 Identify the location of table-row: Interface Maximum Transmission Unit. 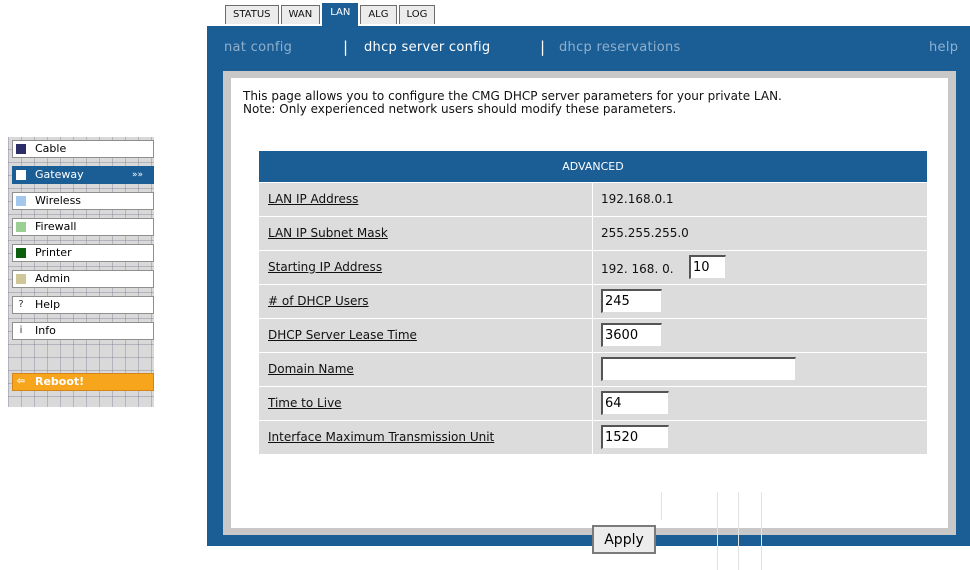
(593, 437).